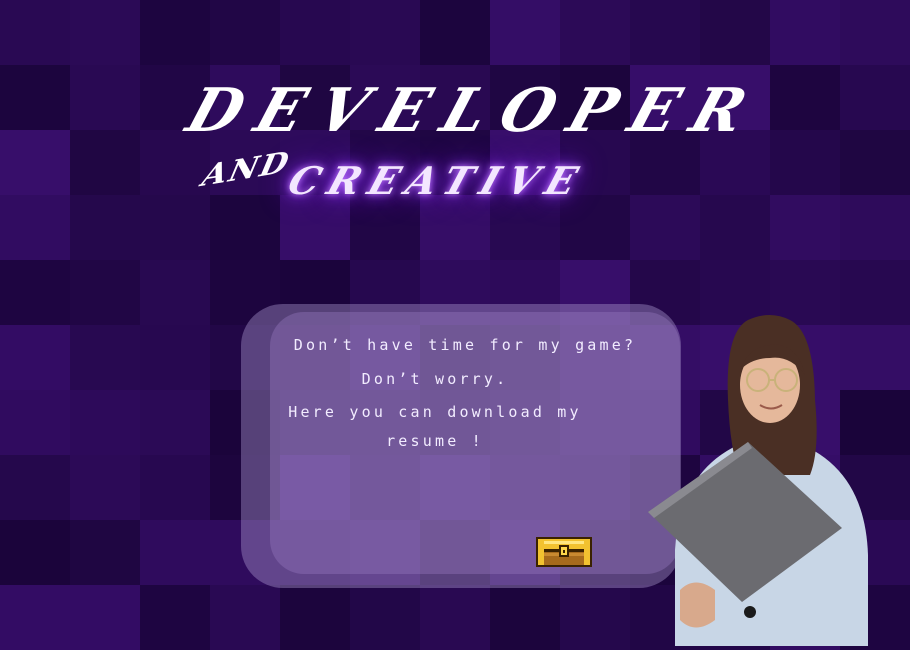 This screenshot has height=650, width=910. What do you see at coordinates (474, 111) in the screenshot?
I see `hero-title-developer: DEVELOPER` at bounding box center [474, 111].